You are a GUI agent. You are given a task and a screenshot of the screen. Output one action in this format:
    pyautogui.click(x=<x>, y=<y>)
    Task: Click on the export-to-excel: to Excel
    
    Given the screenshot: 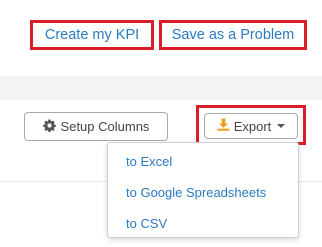 What is the action you would take?
    pyautogui.click(x=149, y=161)
    